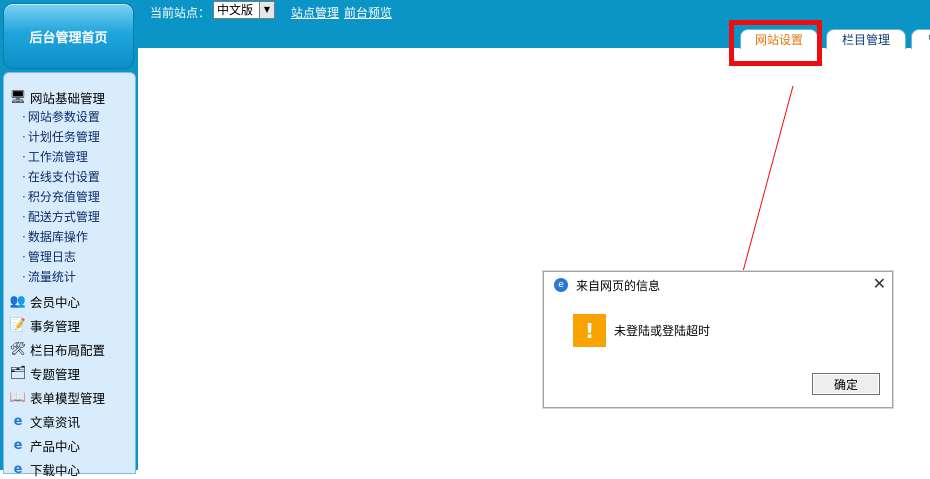 Image resolution: width=930 pixels, height=479 pixels. What do you see at coordinates (18, 373) in the screenshot?
I see `tree-icon: 🗂` at bounding box center [18, 373].